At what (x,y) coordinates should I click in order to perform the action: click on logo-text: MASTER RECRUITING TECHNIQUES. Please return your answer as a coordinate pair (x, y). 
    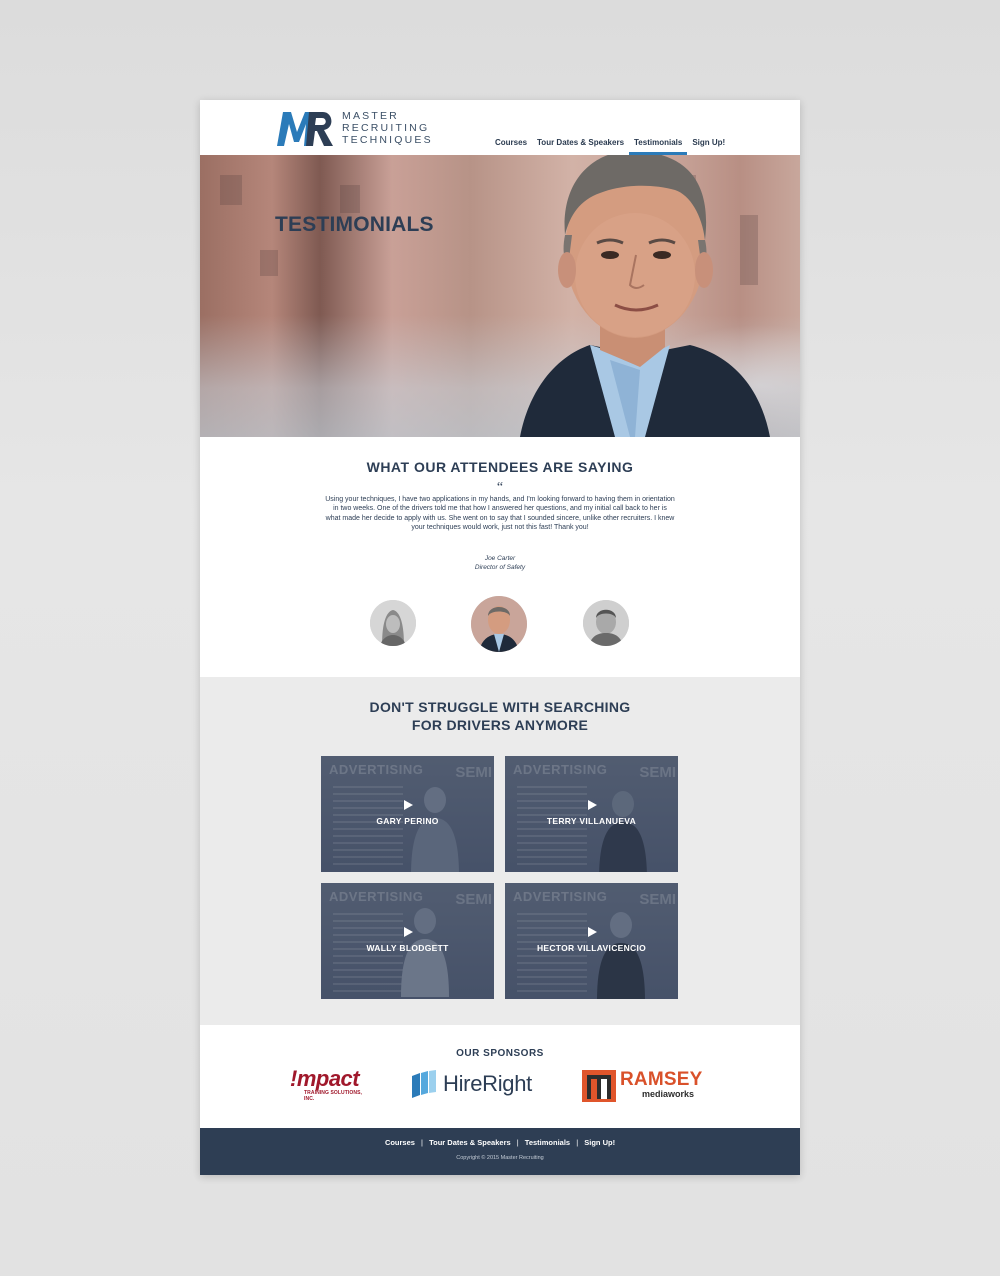
    Looking at the image, I should click on (387, 128).